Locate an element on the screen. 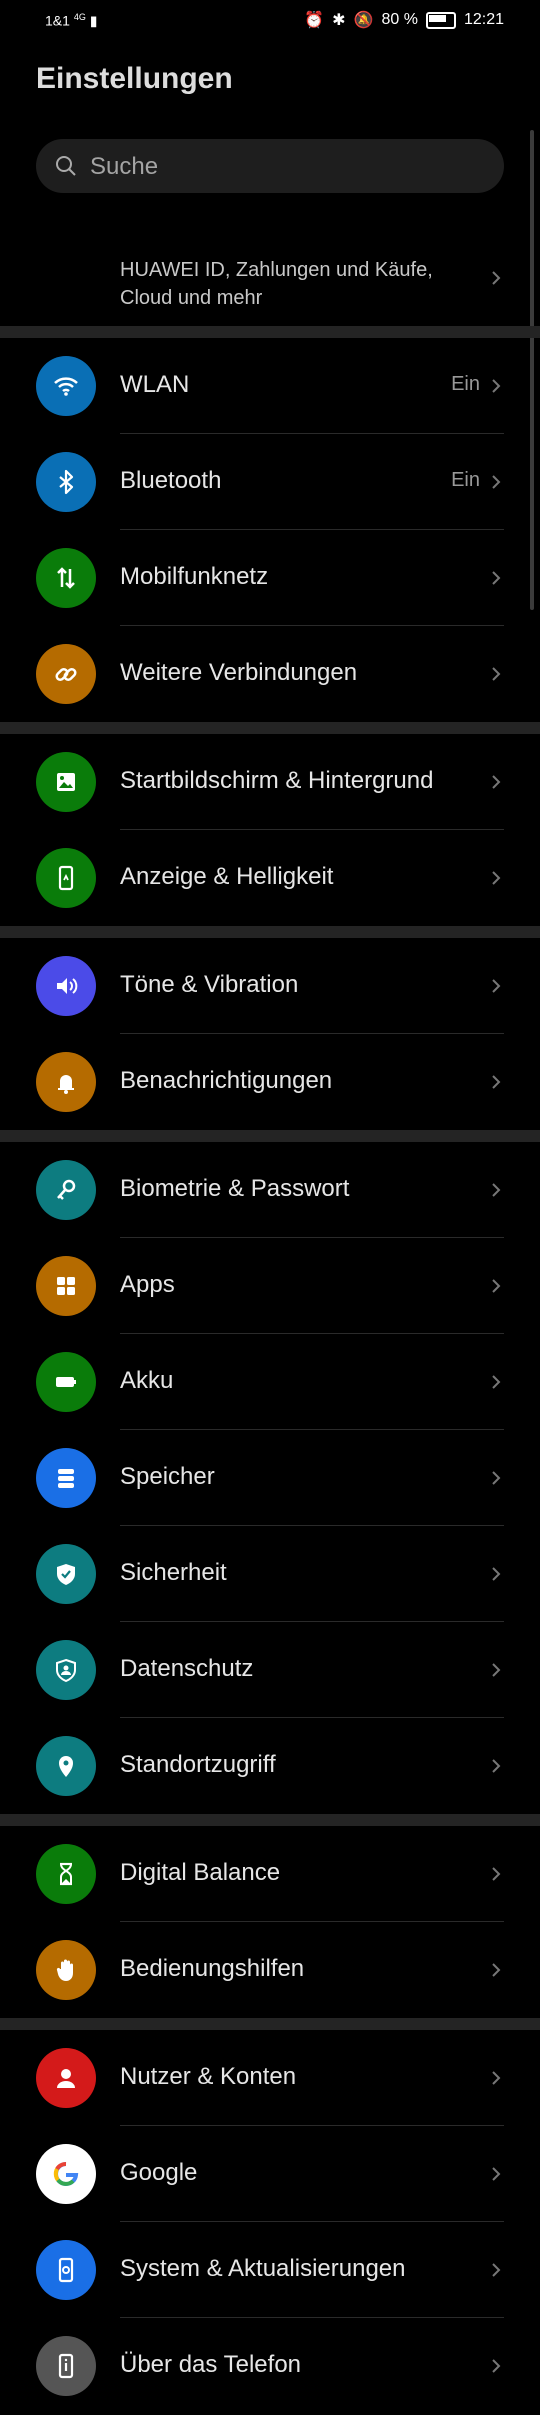  privacy-icon is located at coordinates (66, 1670).